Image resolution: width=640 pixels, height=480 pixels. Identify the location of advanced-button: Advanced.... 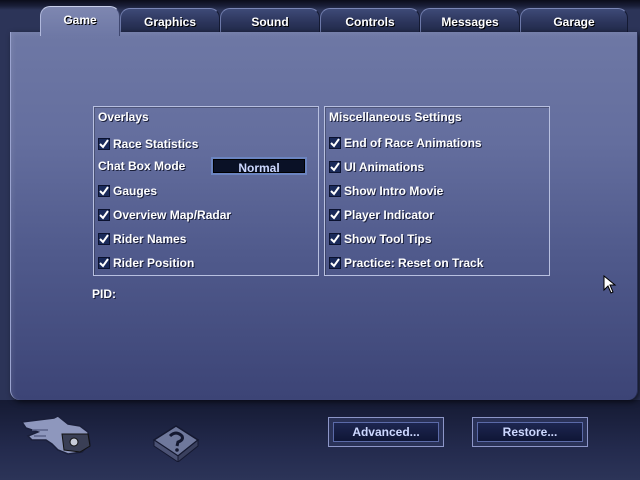
(386, 432).